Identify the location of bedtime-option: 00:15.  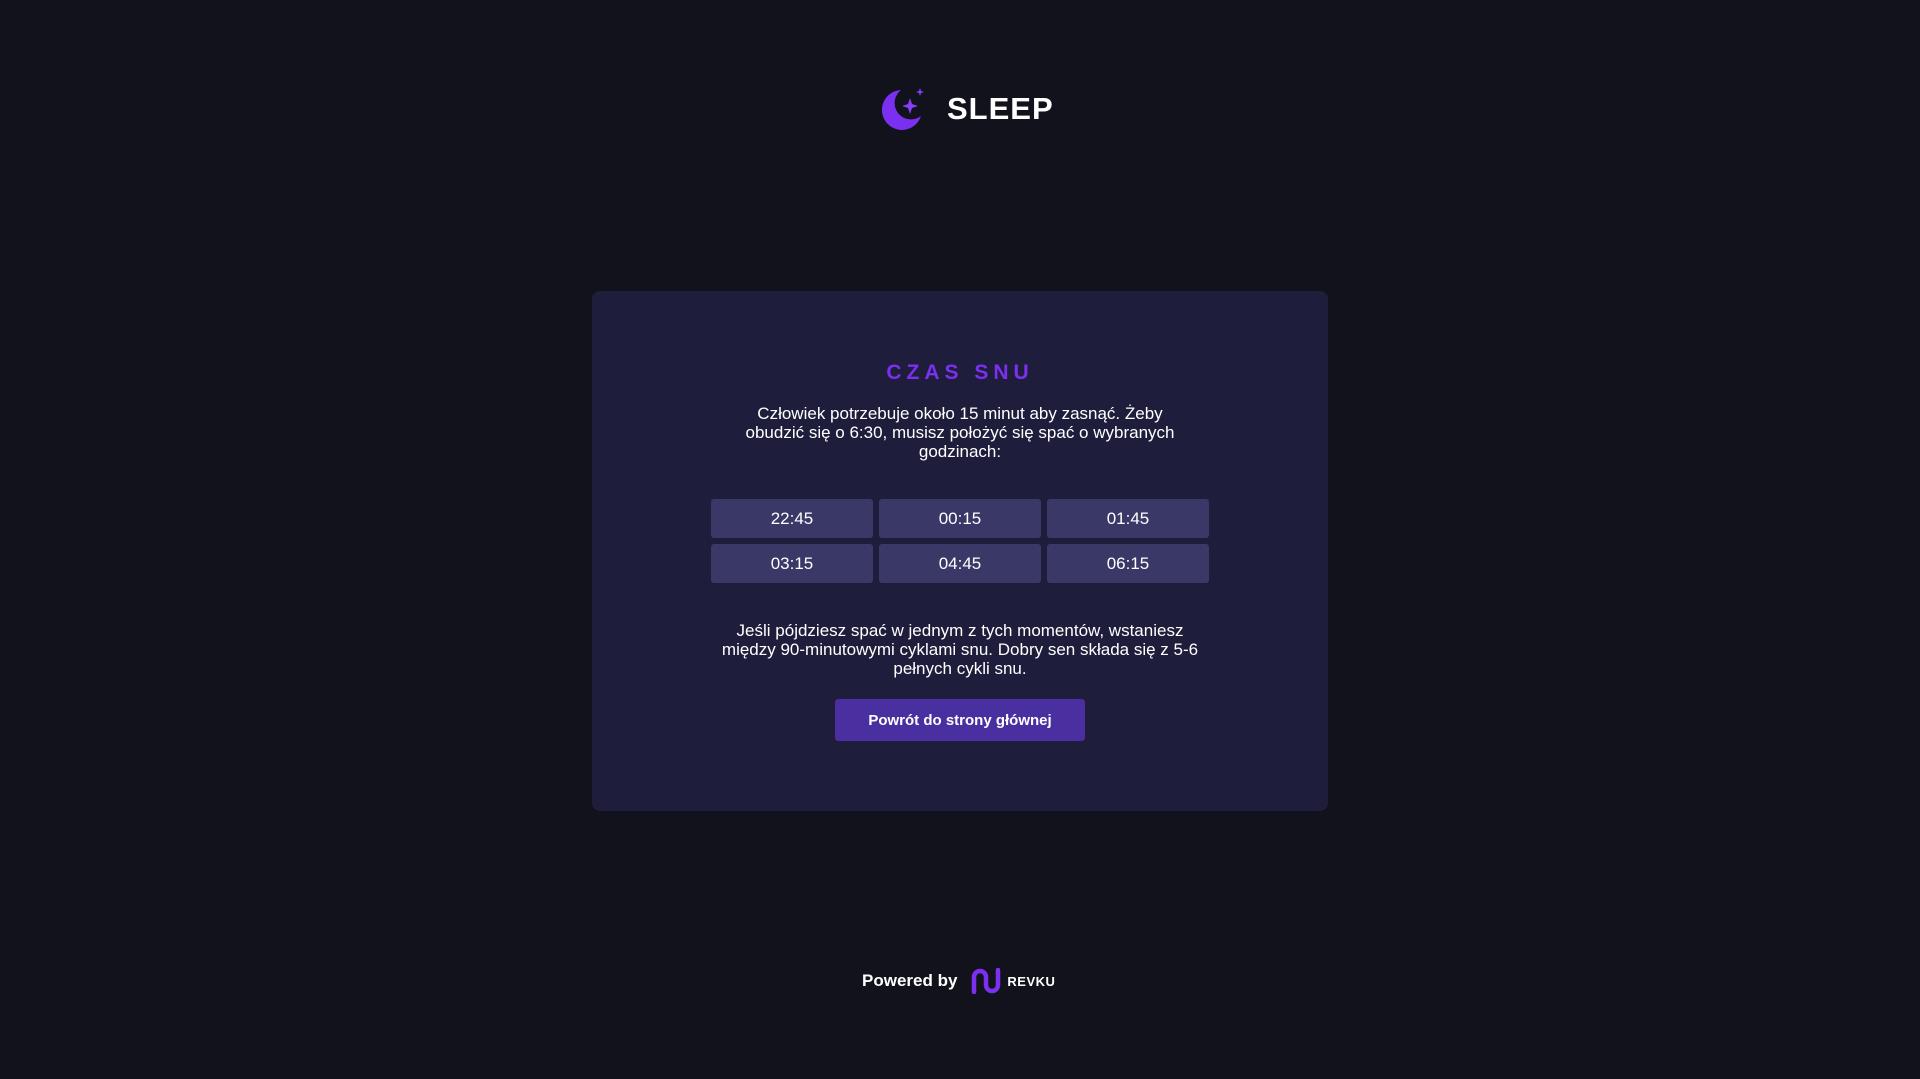
(960, 518).